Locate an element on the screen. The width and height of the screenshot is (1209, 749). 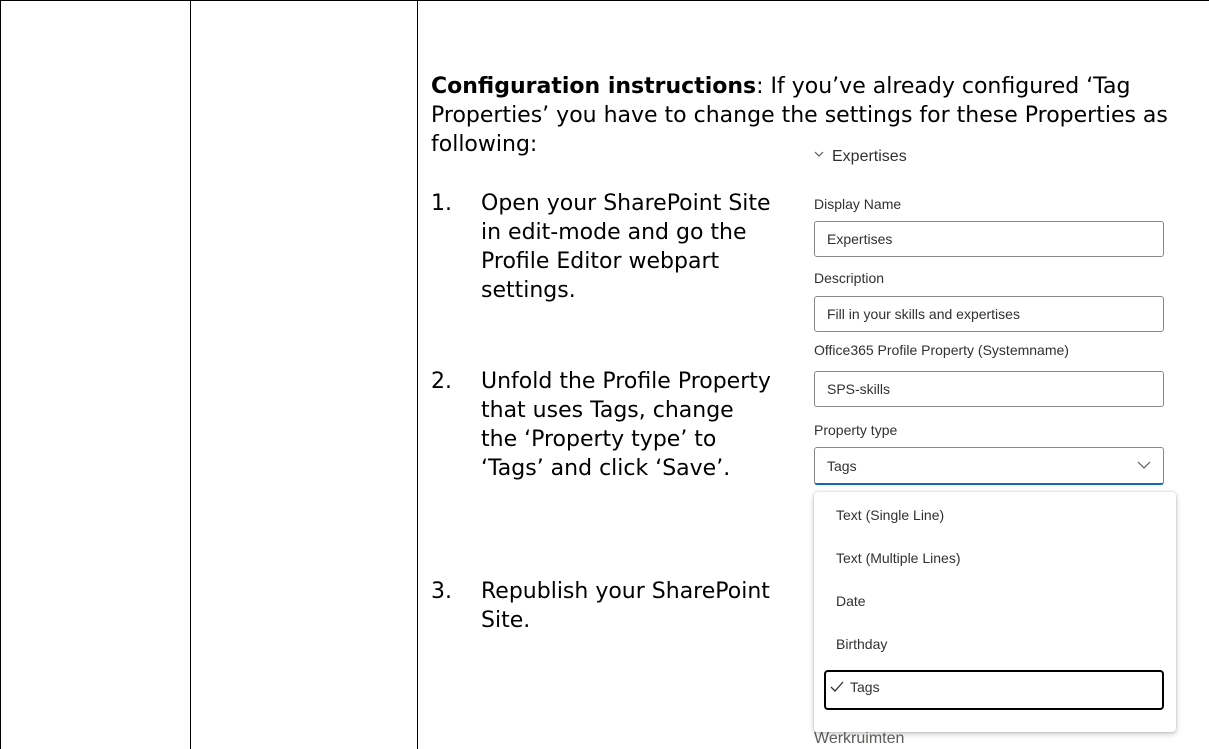
next-section-peek: Werkruimten is located at coordinates (859, 737).